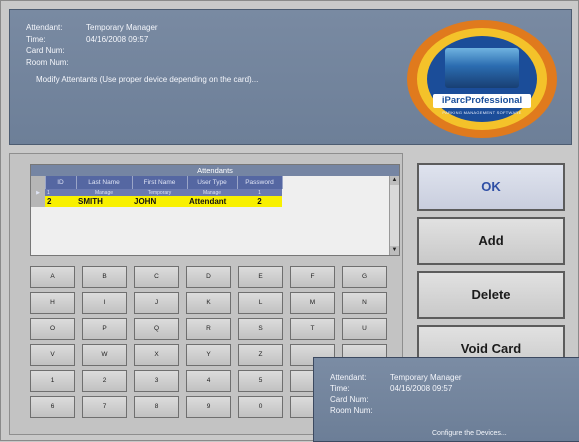  Describe the element at coordinates (364, 303) in the screenshot. I see `key-n: N` at that location.